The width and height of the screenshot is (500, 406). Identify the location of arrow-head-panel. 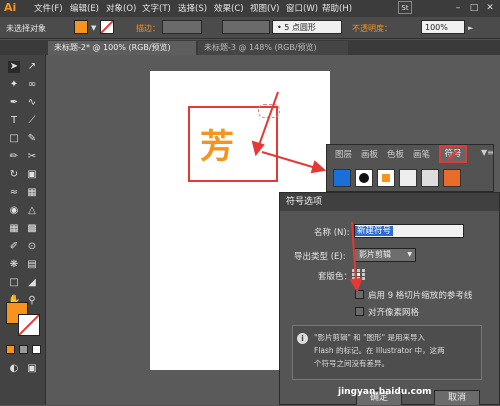
(318, 167).